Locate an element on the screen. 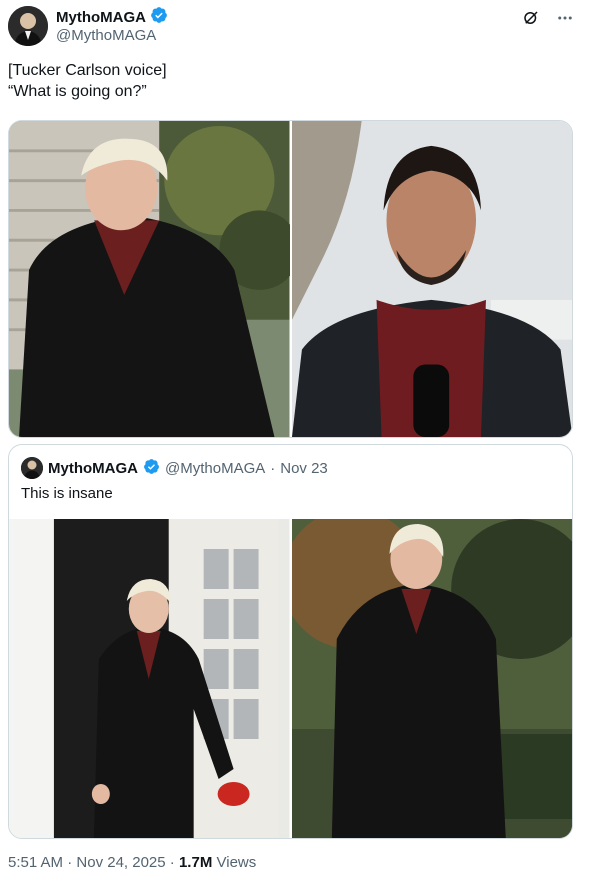 The width and height of the screenshot is (589, 887). quoted-date: Nov 23 is located at coordinates (304, 468).